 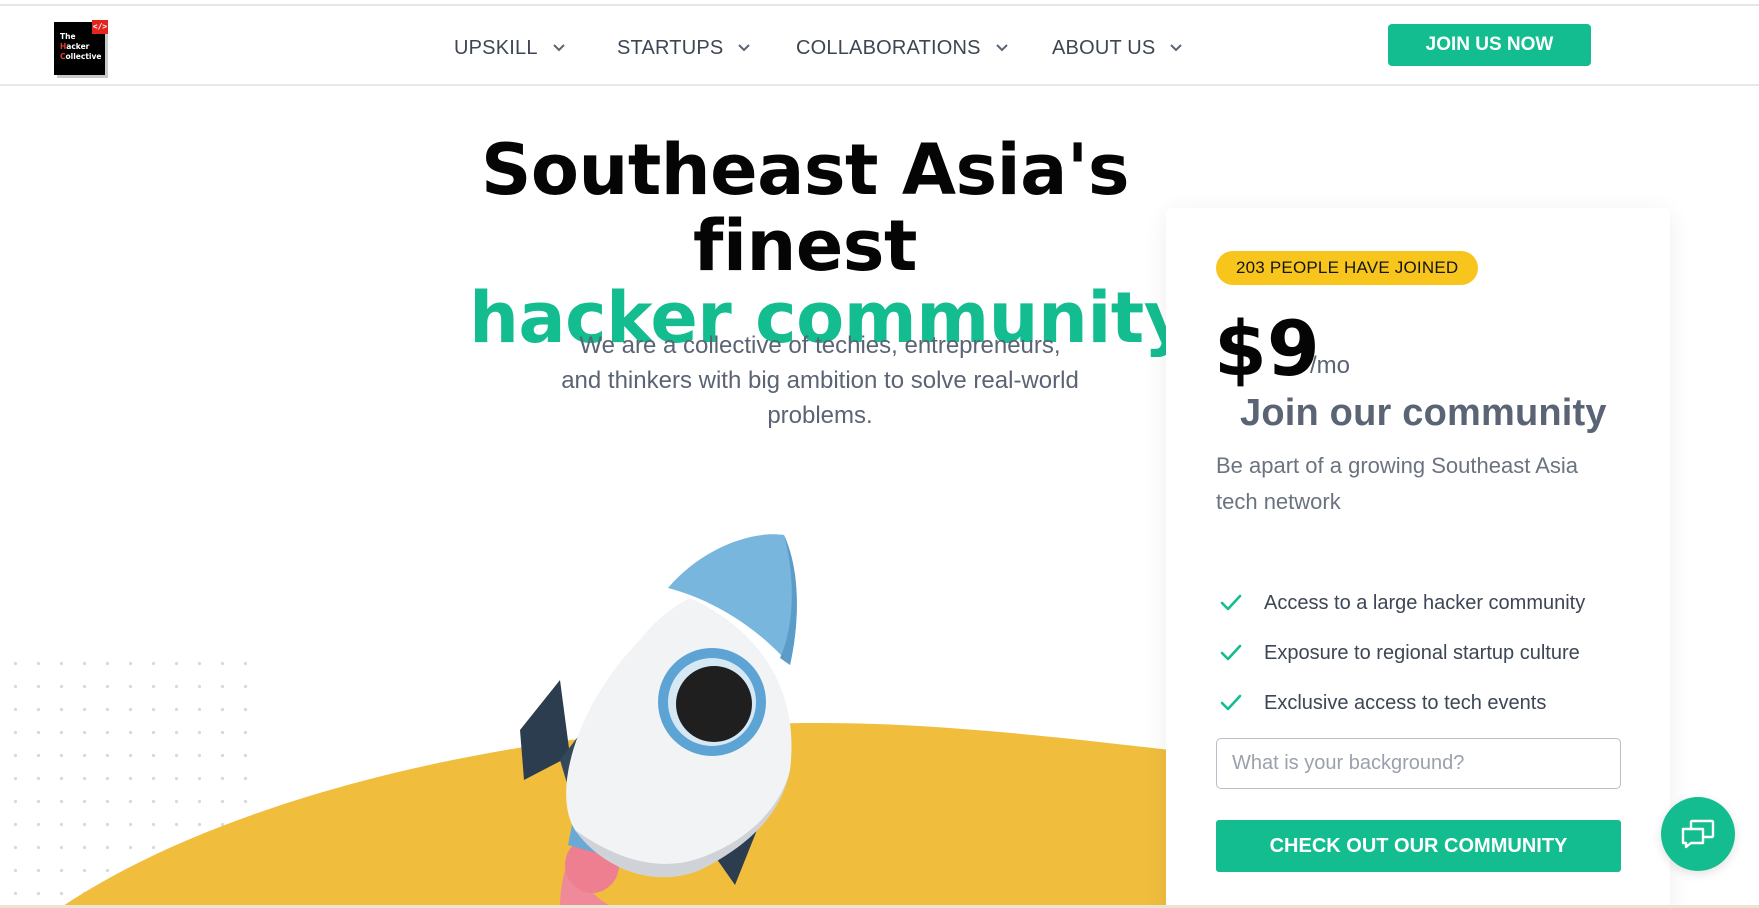 I want to click on chat-button, so click(x=1698, y=834).